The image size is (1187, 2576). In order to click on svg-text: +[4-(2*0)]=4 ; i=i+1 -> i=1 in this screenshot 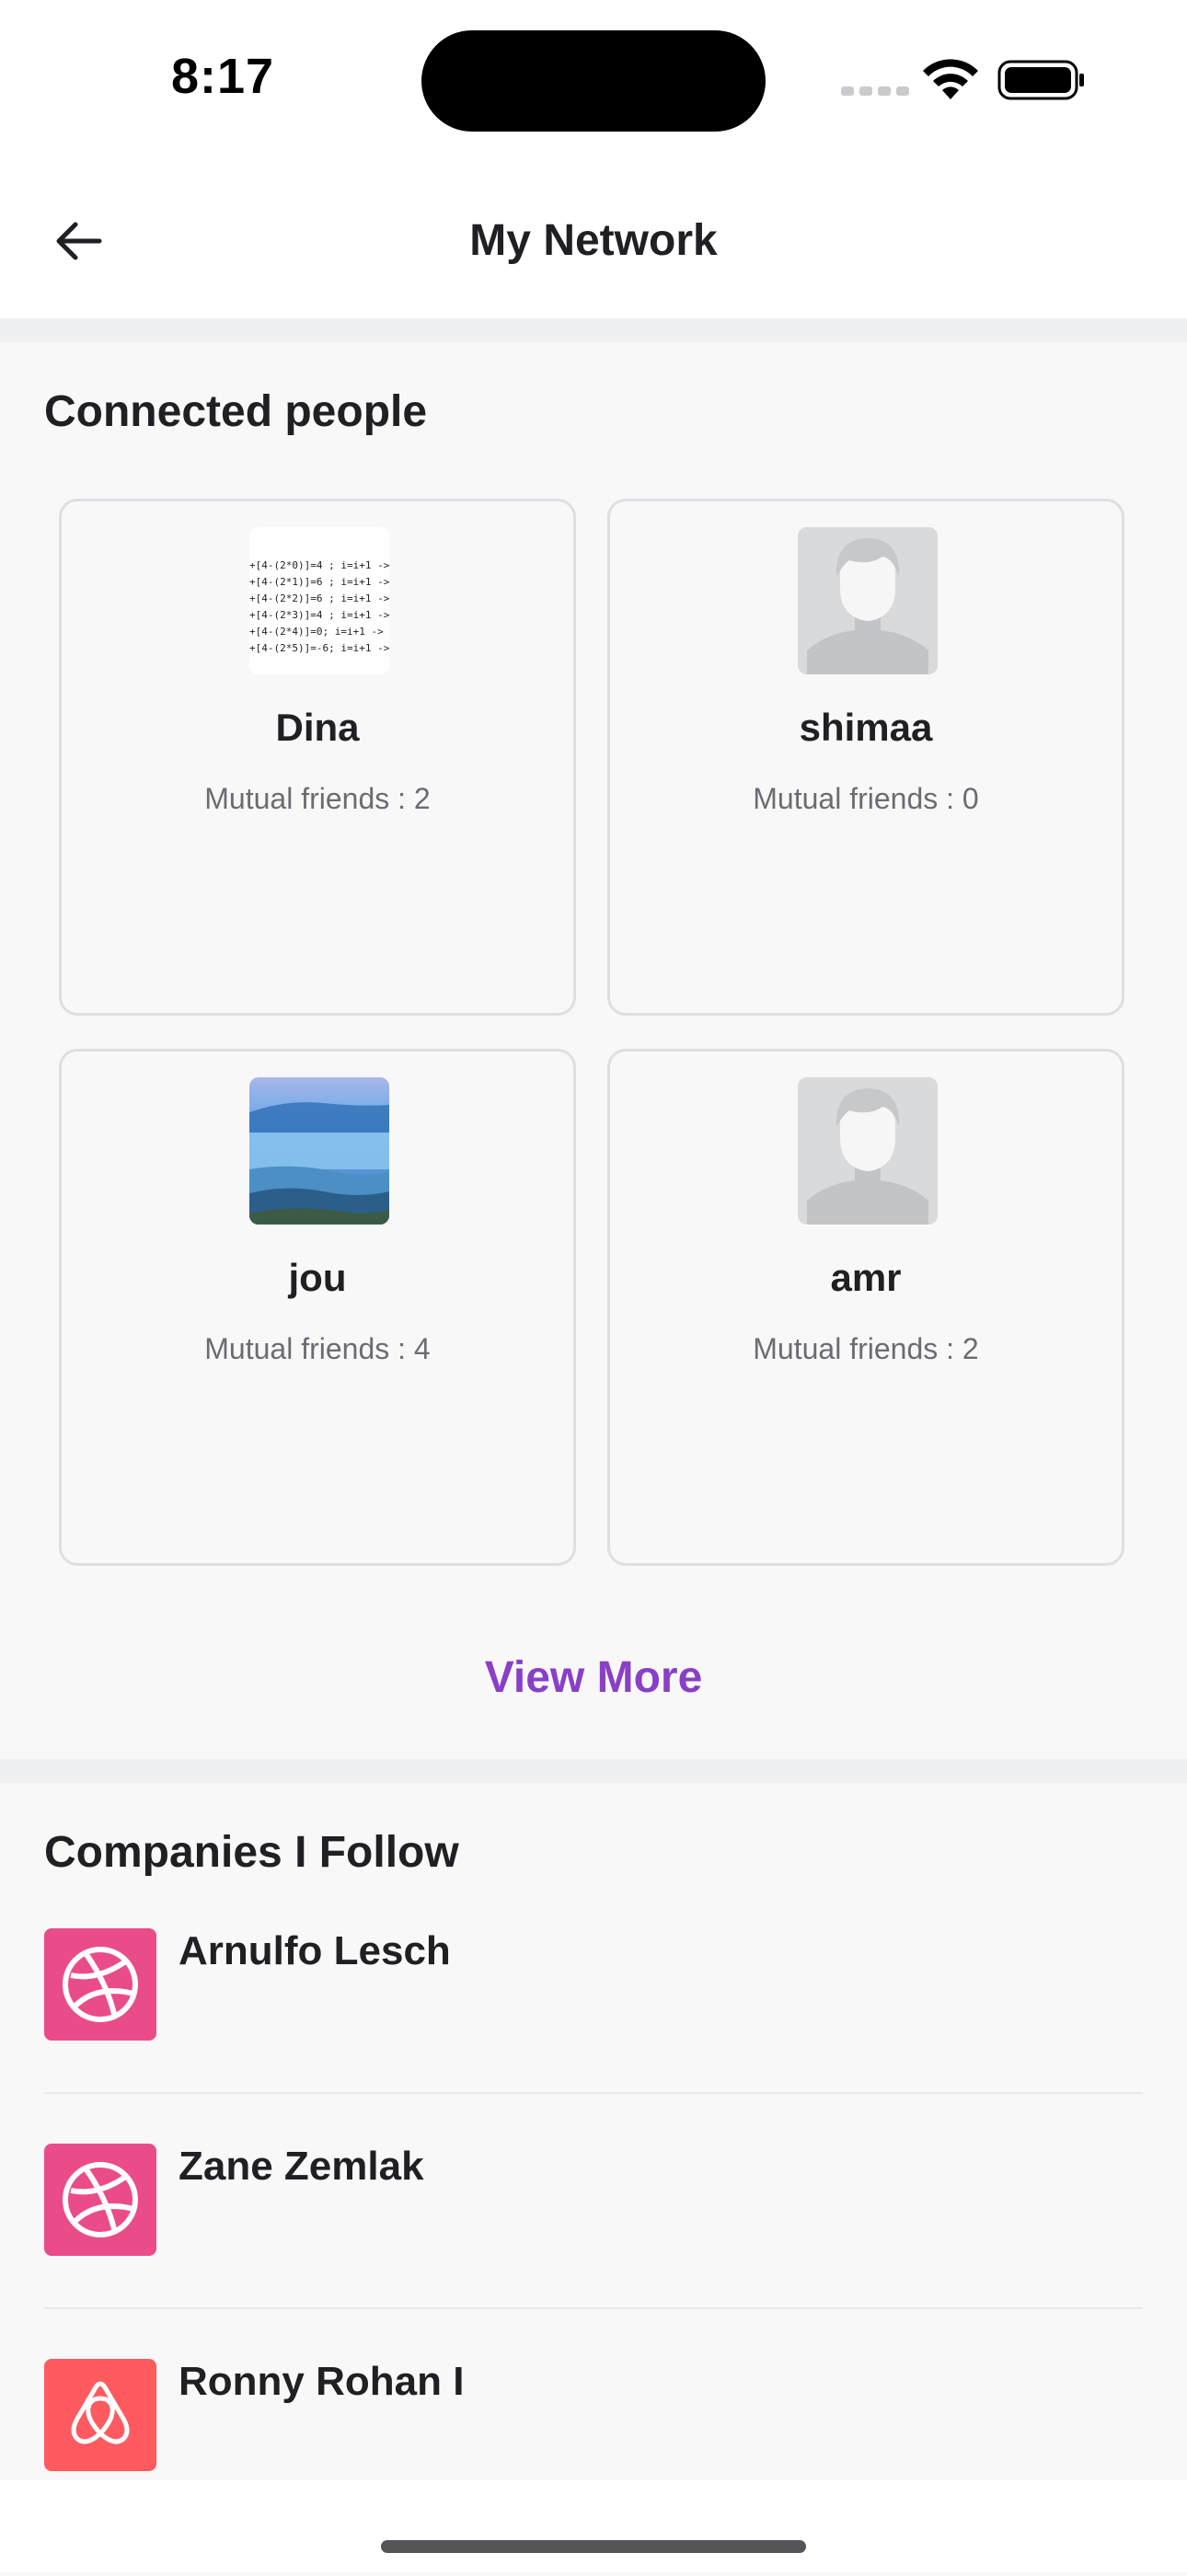, I will do `click(319, 565)`.